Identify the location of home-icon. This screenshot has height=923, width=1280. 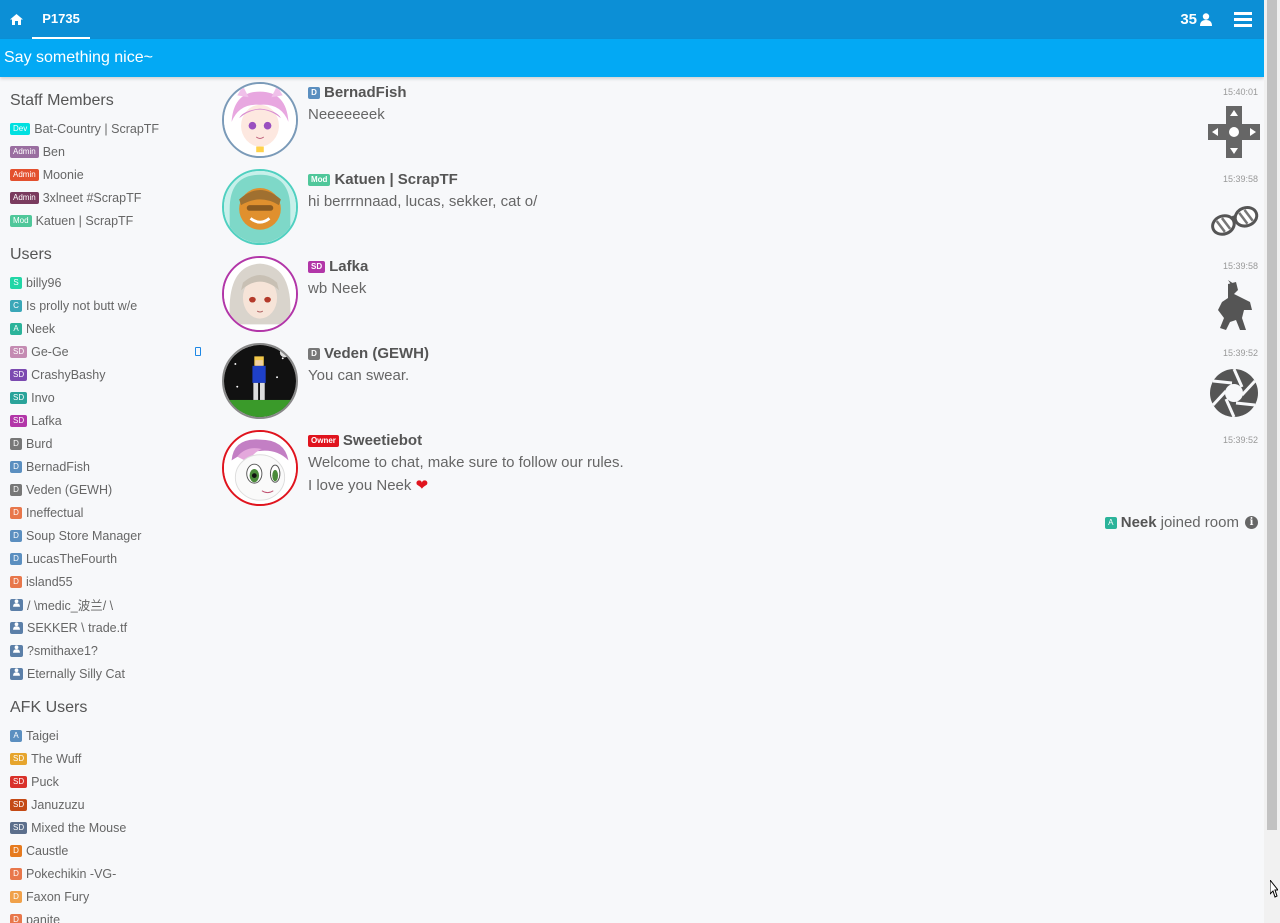
(16, 19).